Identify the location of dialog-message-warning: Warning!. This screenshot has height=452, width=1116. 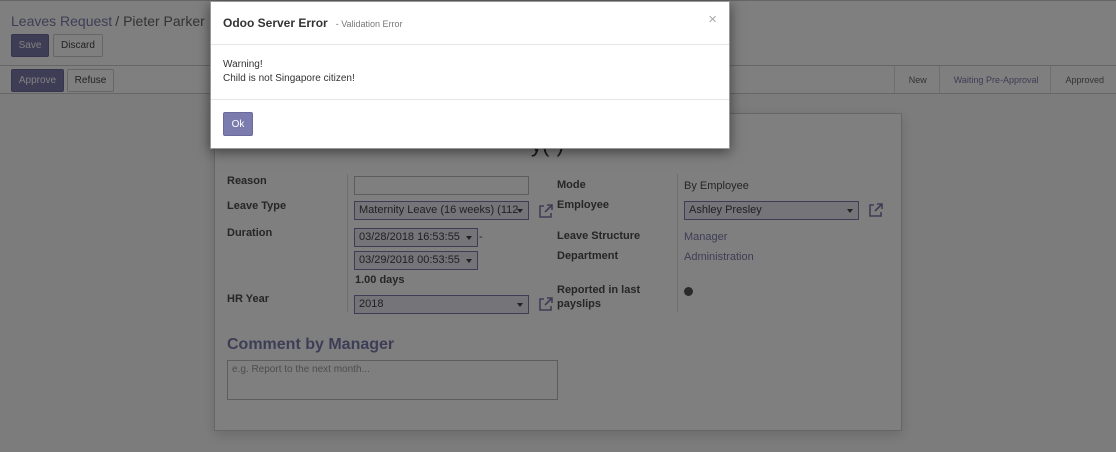
(243, 64).